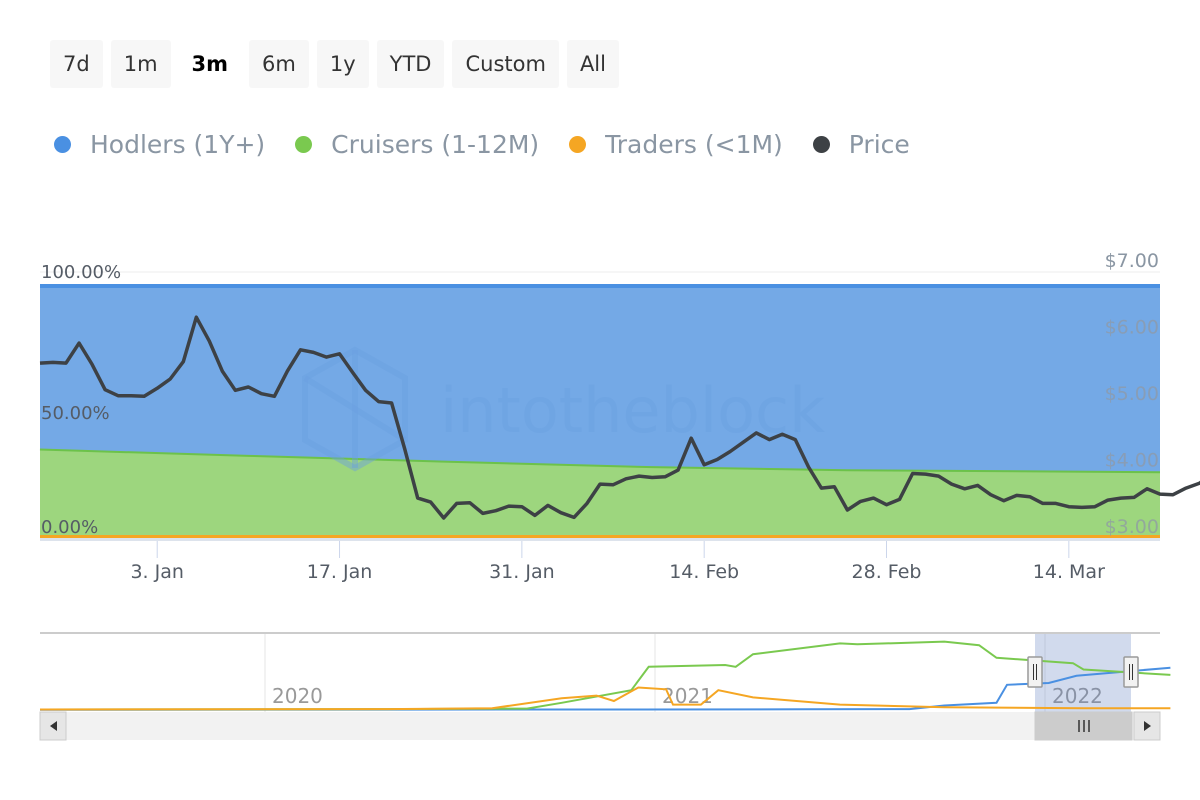 This screenshot has width=1200, height=800. I want to click on navigator-left-handle, so click(1035, 672).